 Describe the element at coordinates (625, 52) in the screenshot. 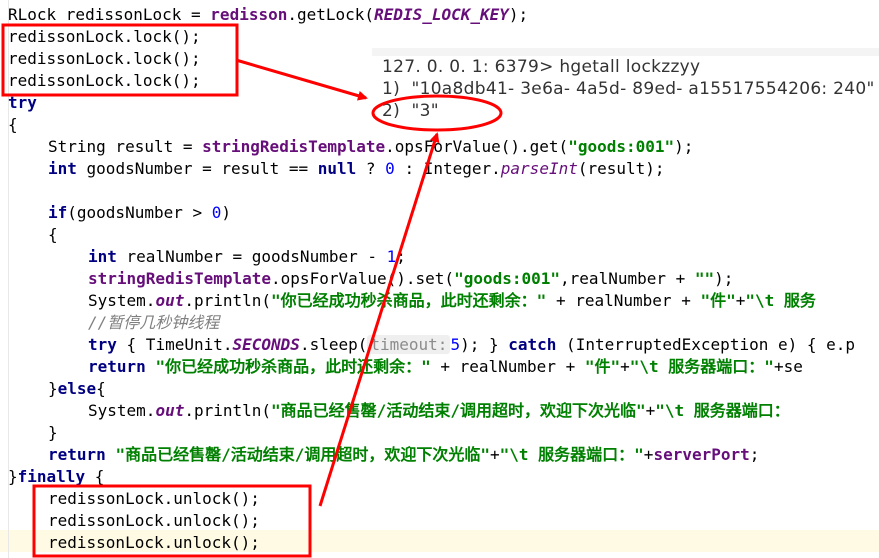

I see `redis-cli-cropped-edge` at that location.